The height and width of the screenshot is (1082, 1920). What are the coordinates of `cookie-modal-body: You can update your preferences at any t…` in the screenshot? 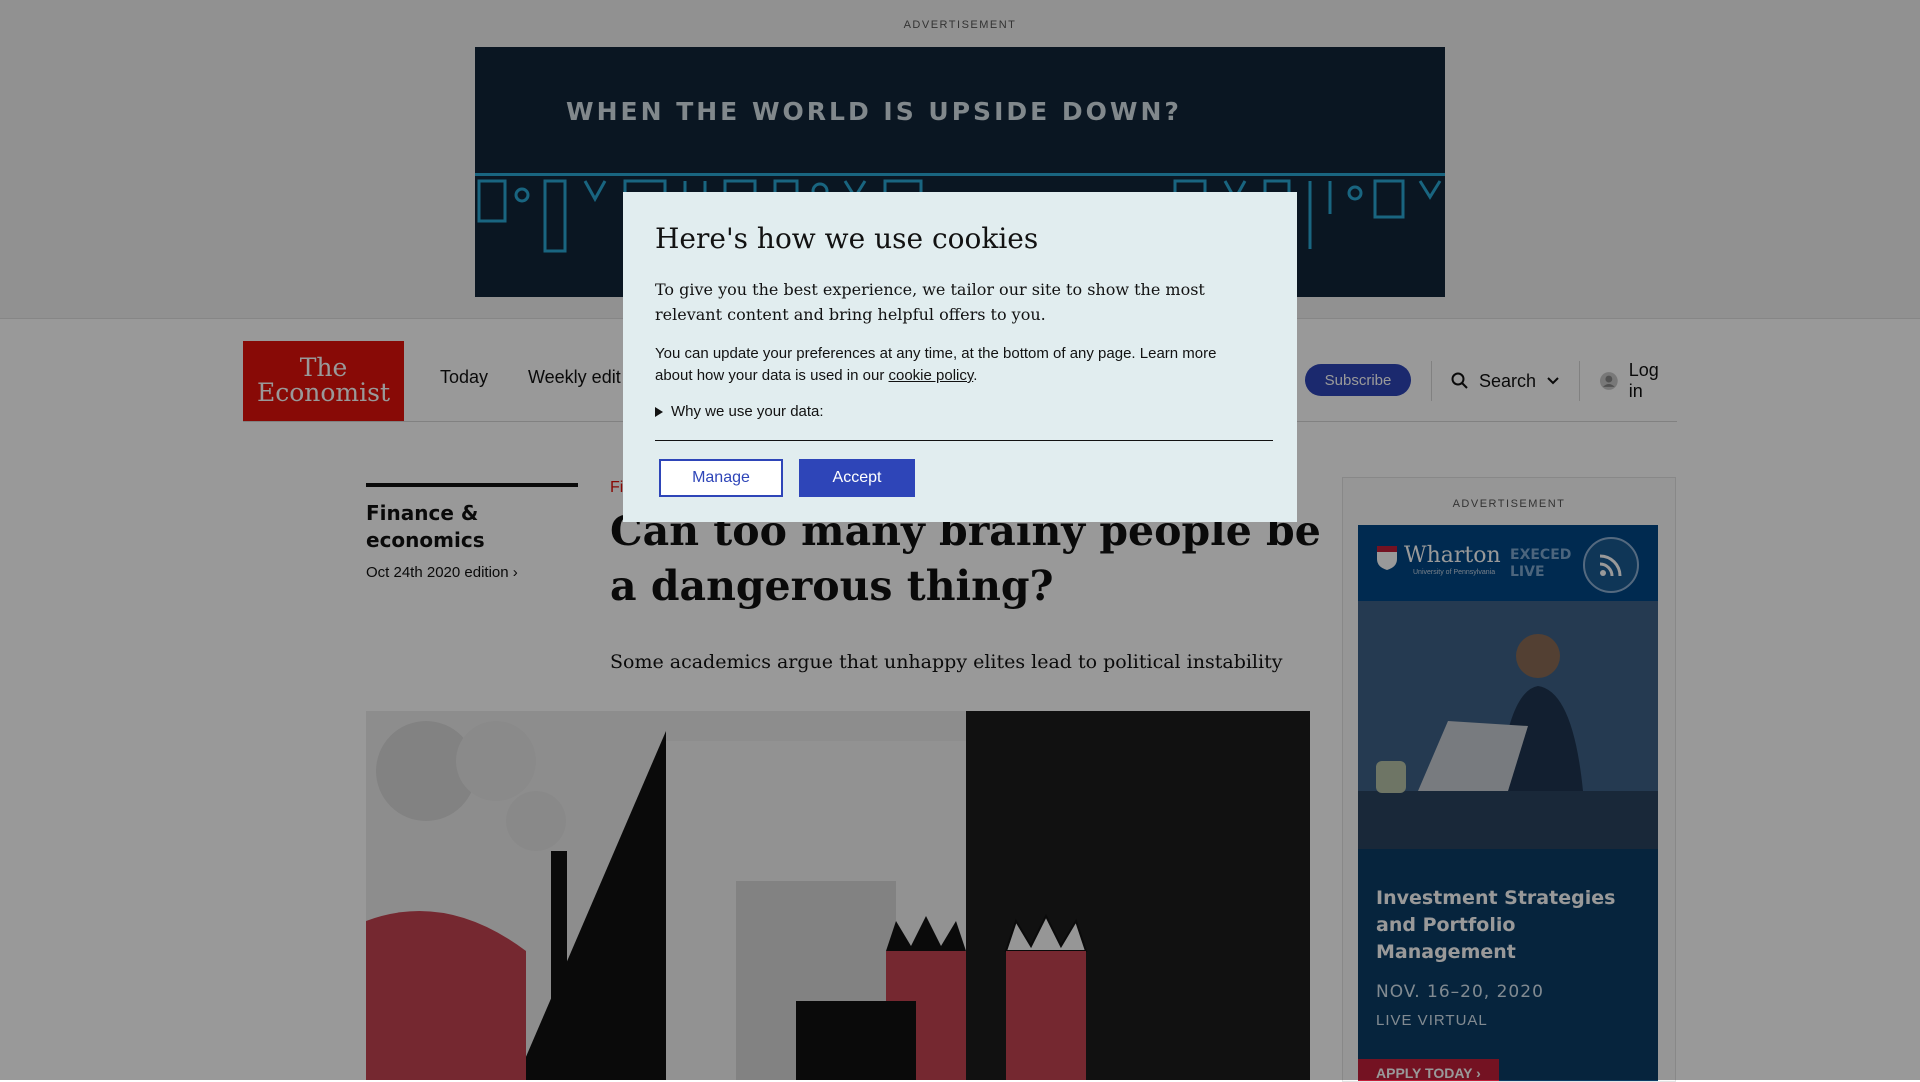 It's located at (955, 365).